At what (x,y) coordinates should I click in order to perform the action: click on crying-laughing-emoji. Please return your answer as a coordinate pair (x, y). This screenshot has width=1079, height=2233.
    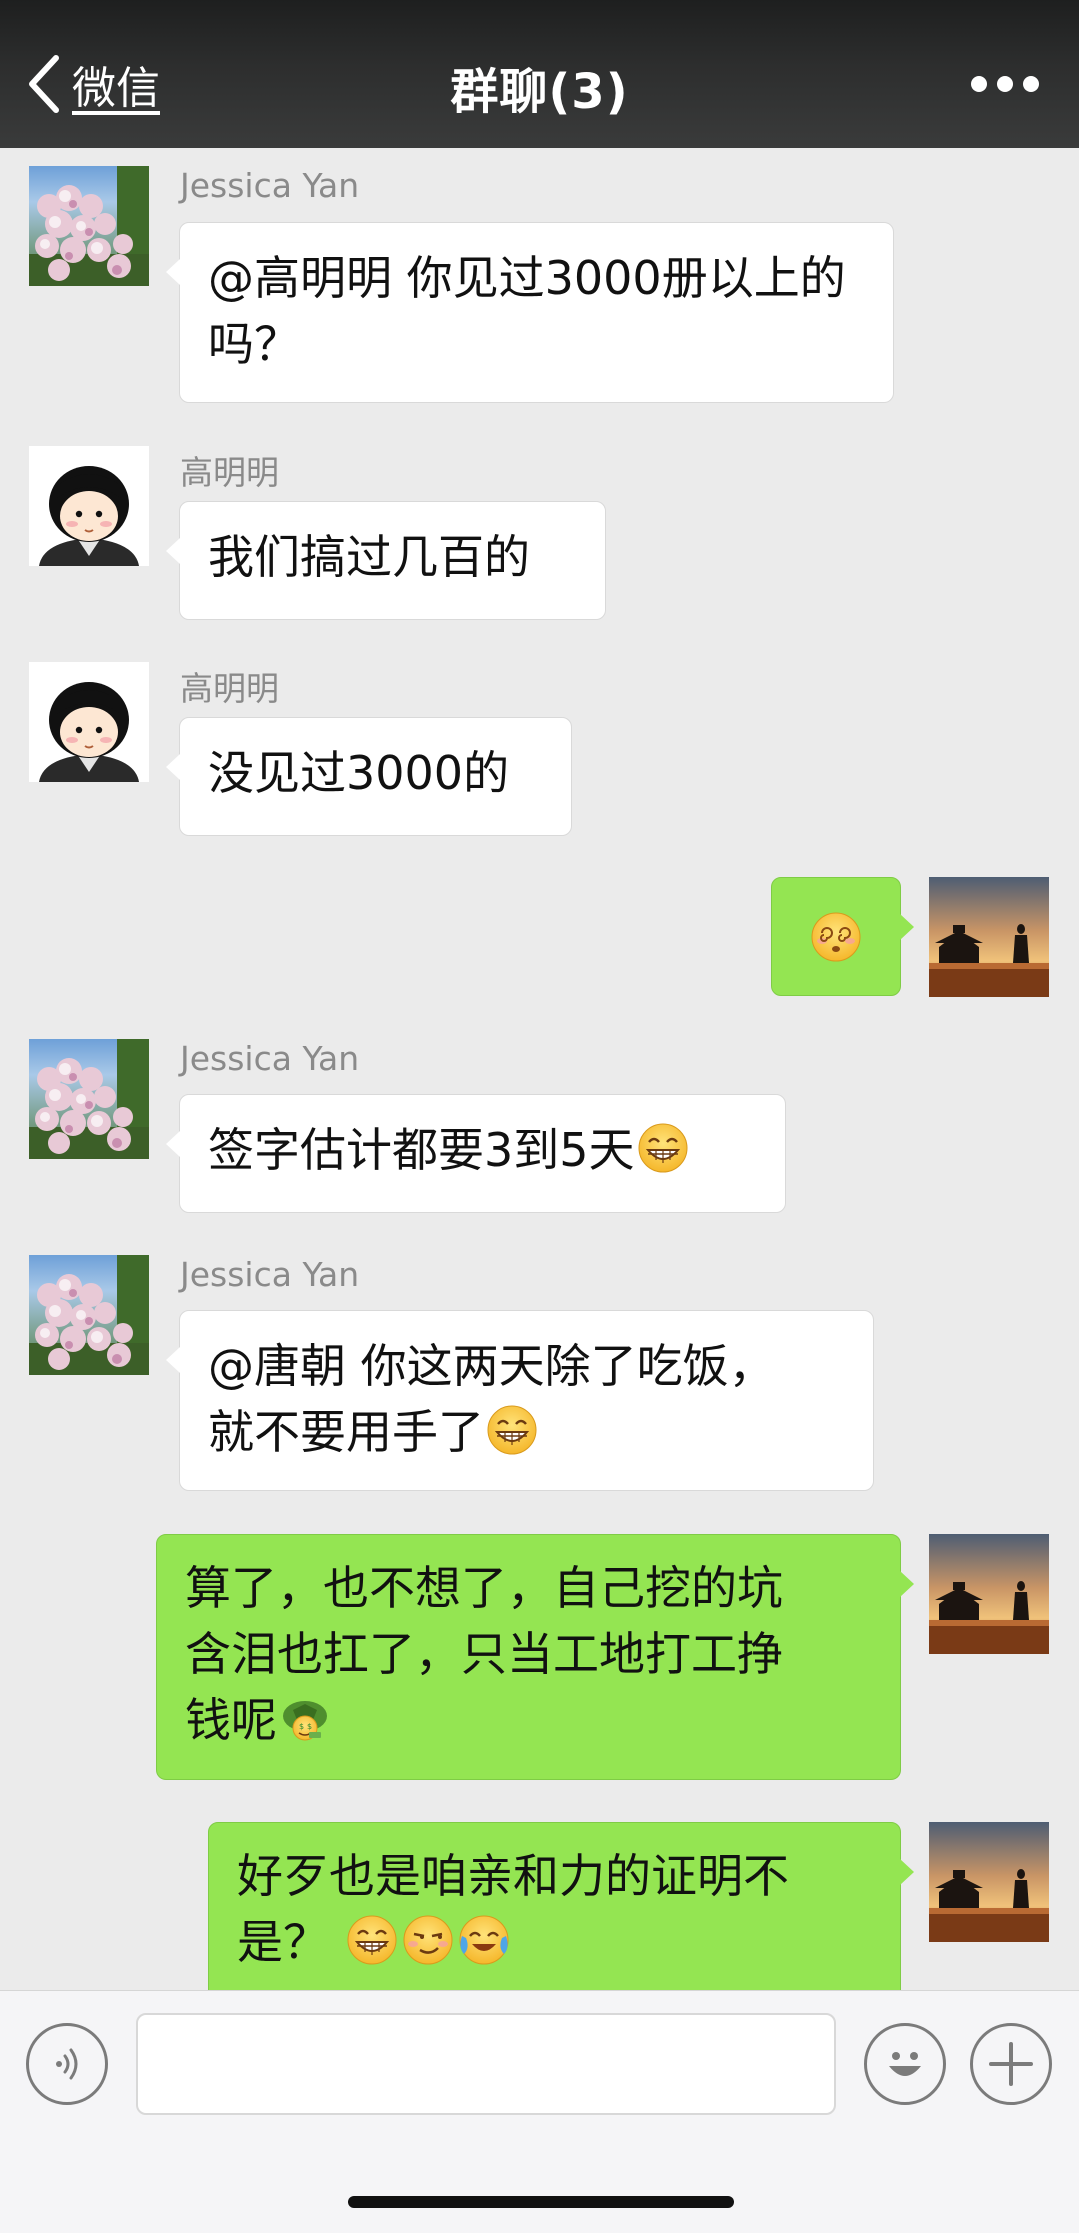
    Looking at the image, I should click on (484, 1940).